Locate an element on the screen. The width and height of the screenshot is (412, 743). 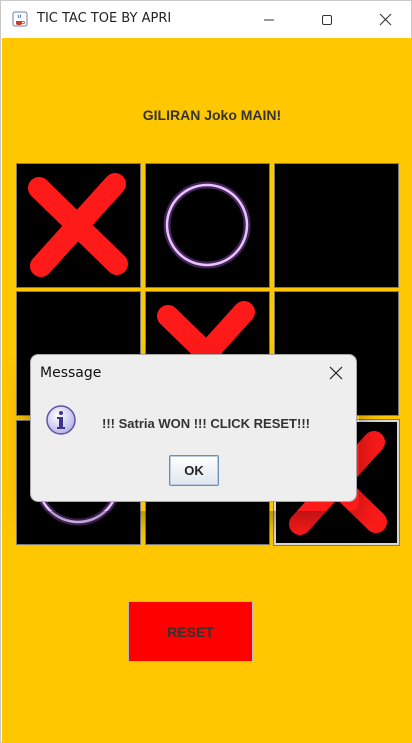
minimize-button is located at coordinates (269, 19).